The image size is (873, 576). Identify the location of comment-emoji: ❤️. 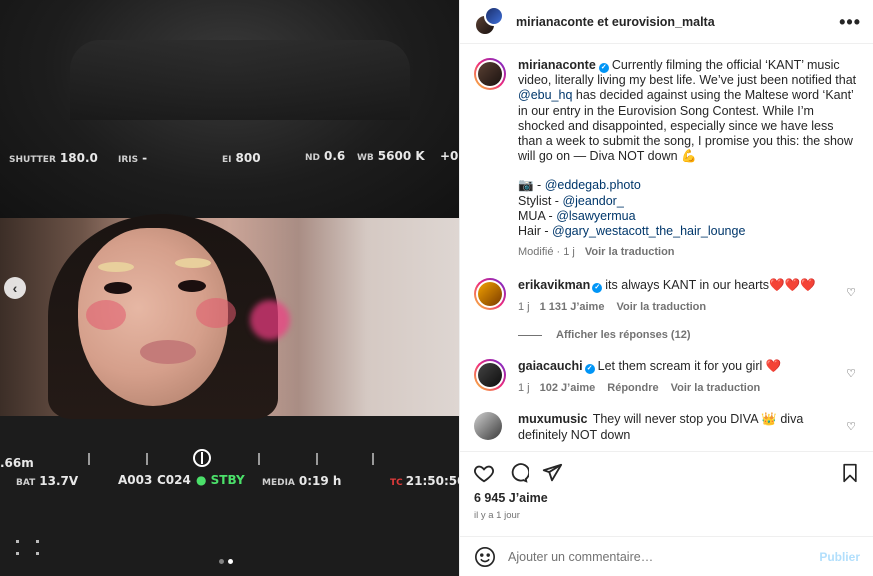
(773, 366).